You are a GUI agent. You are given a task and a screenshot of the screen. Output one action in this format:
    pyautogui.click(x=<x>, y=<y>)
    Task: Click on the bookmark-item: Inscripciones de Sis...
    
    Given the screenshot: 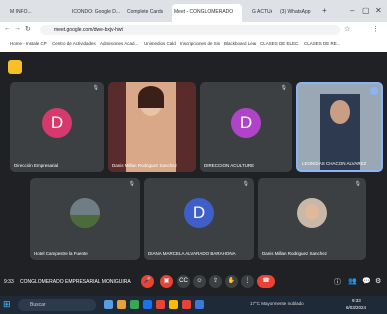 What is the action you would take?
    pyautogui.click(x=200, y=43)
    